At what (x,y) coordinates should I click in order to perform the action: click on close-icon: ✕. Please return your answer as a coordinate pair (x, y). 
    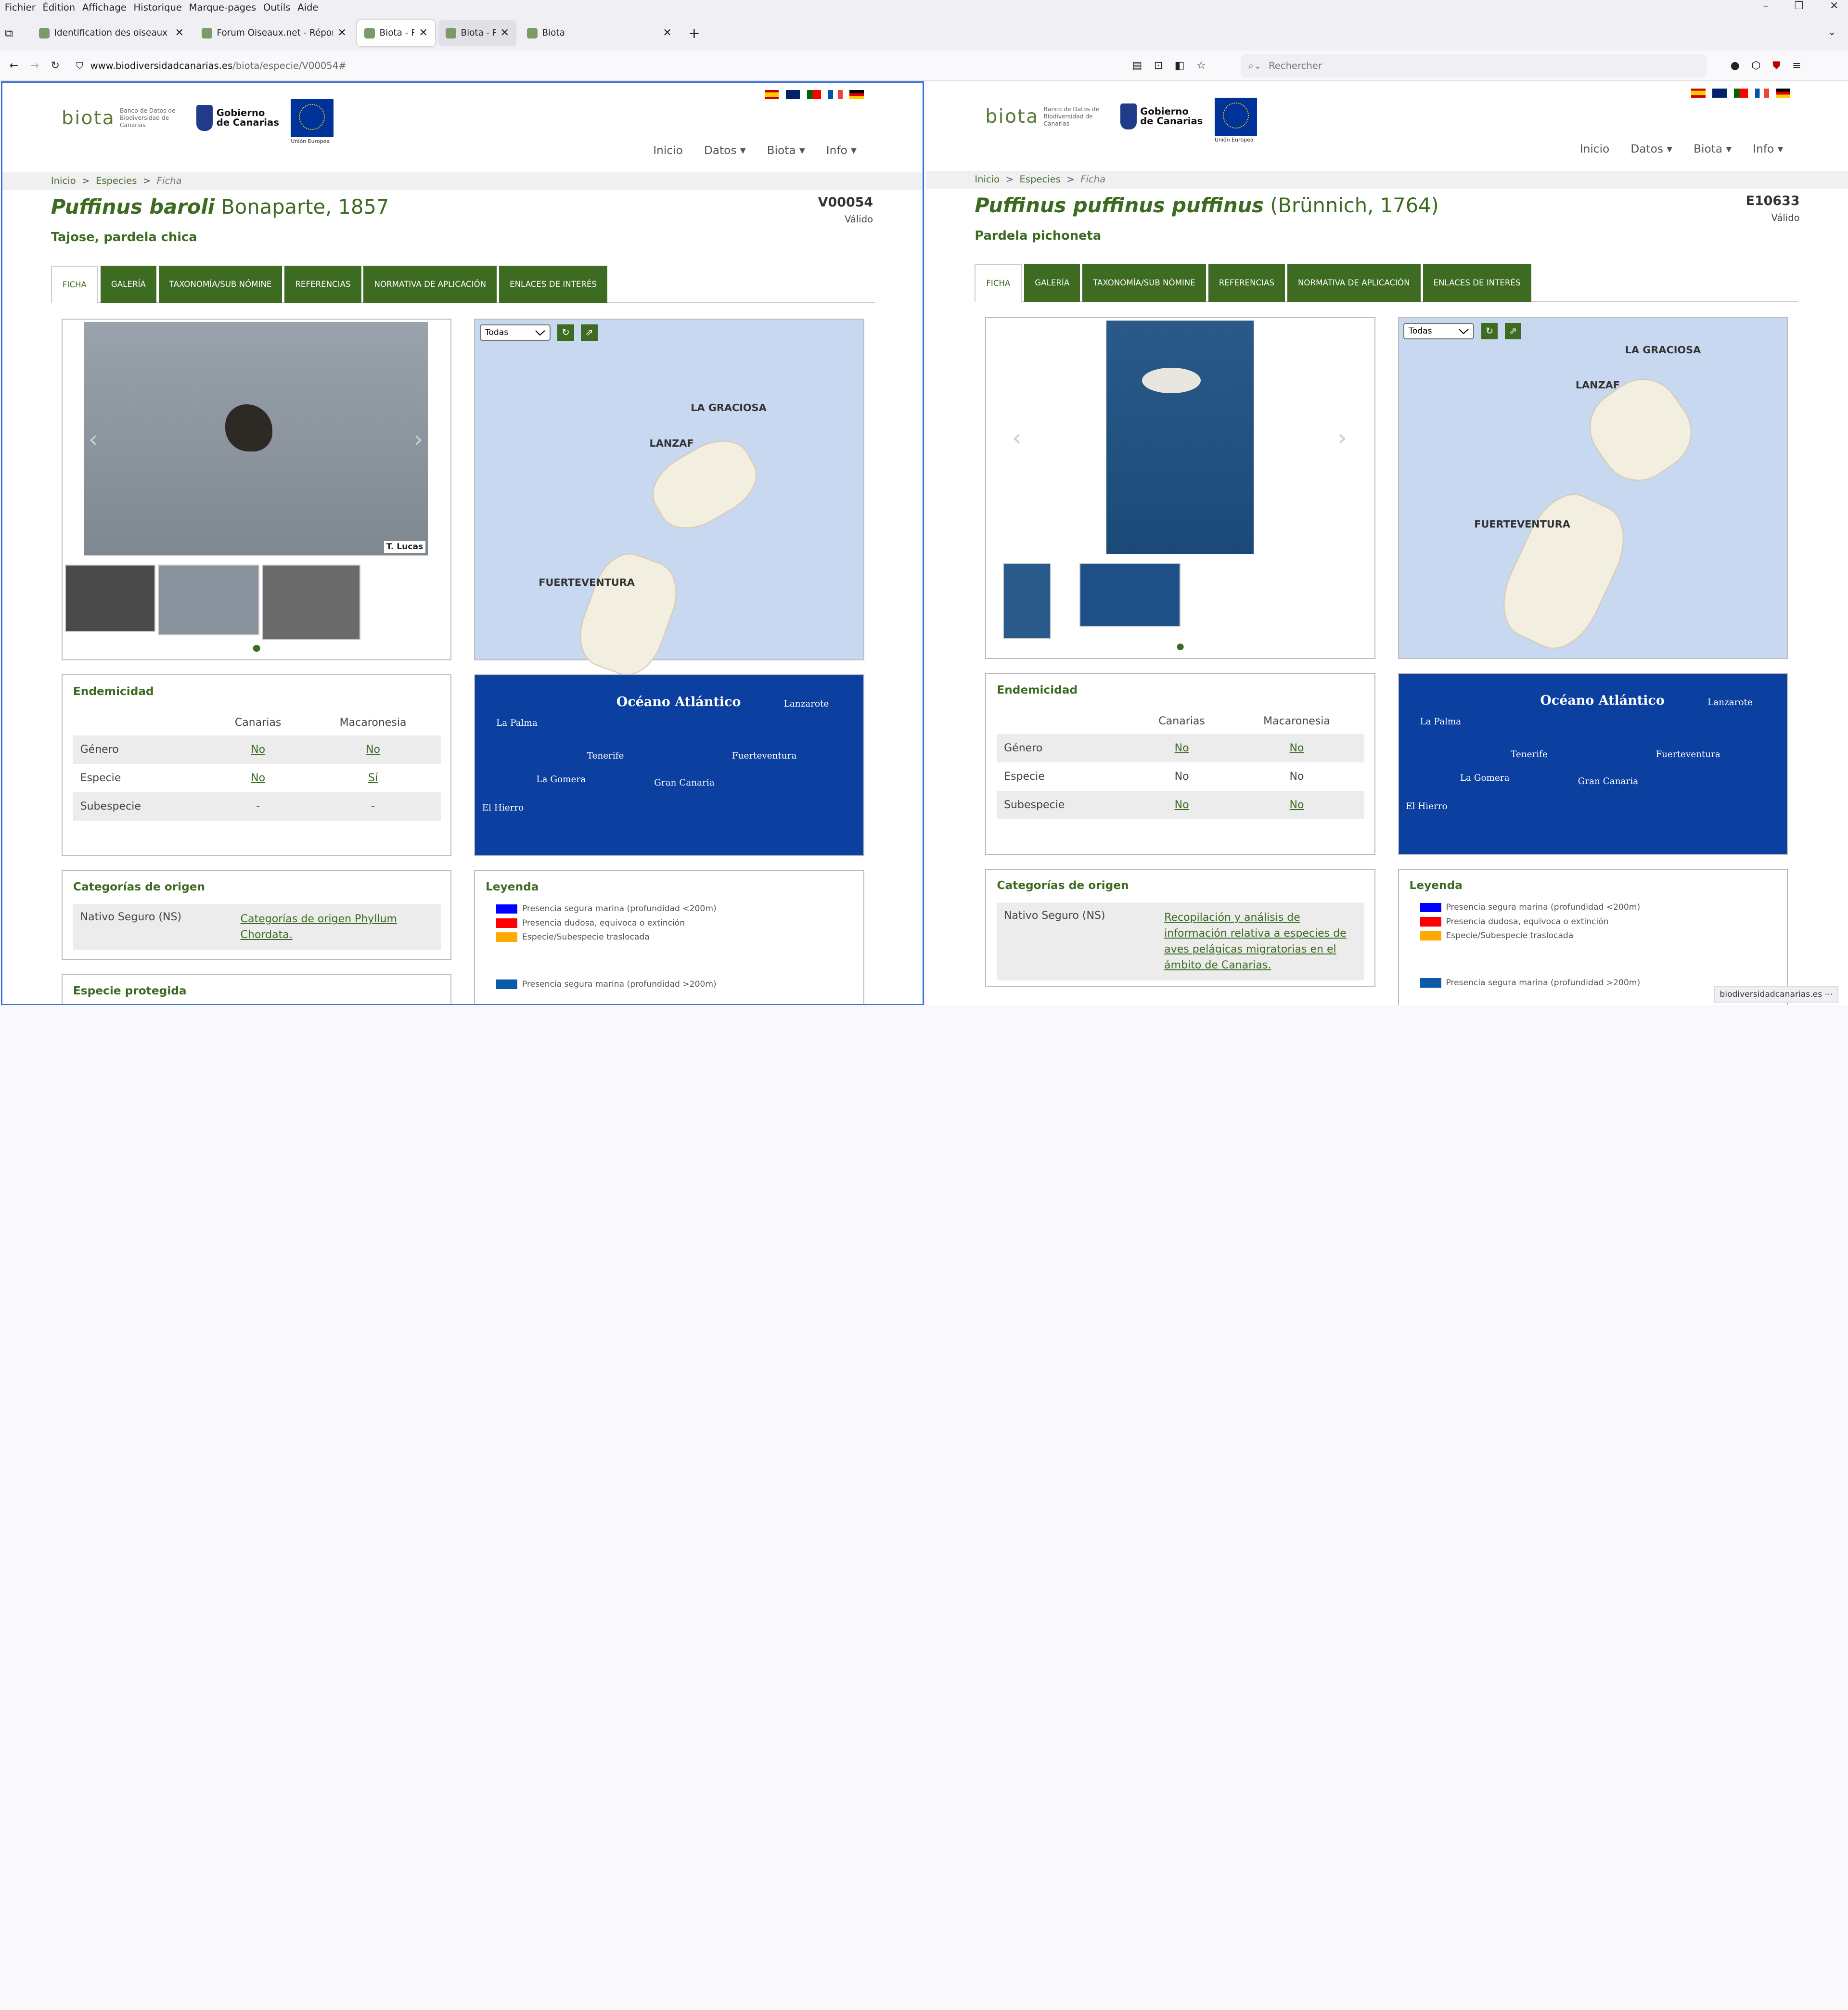
    Looking at the image, I should click on (1834, 6).